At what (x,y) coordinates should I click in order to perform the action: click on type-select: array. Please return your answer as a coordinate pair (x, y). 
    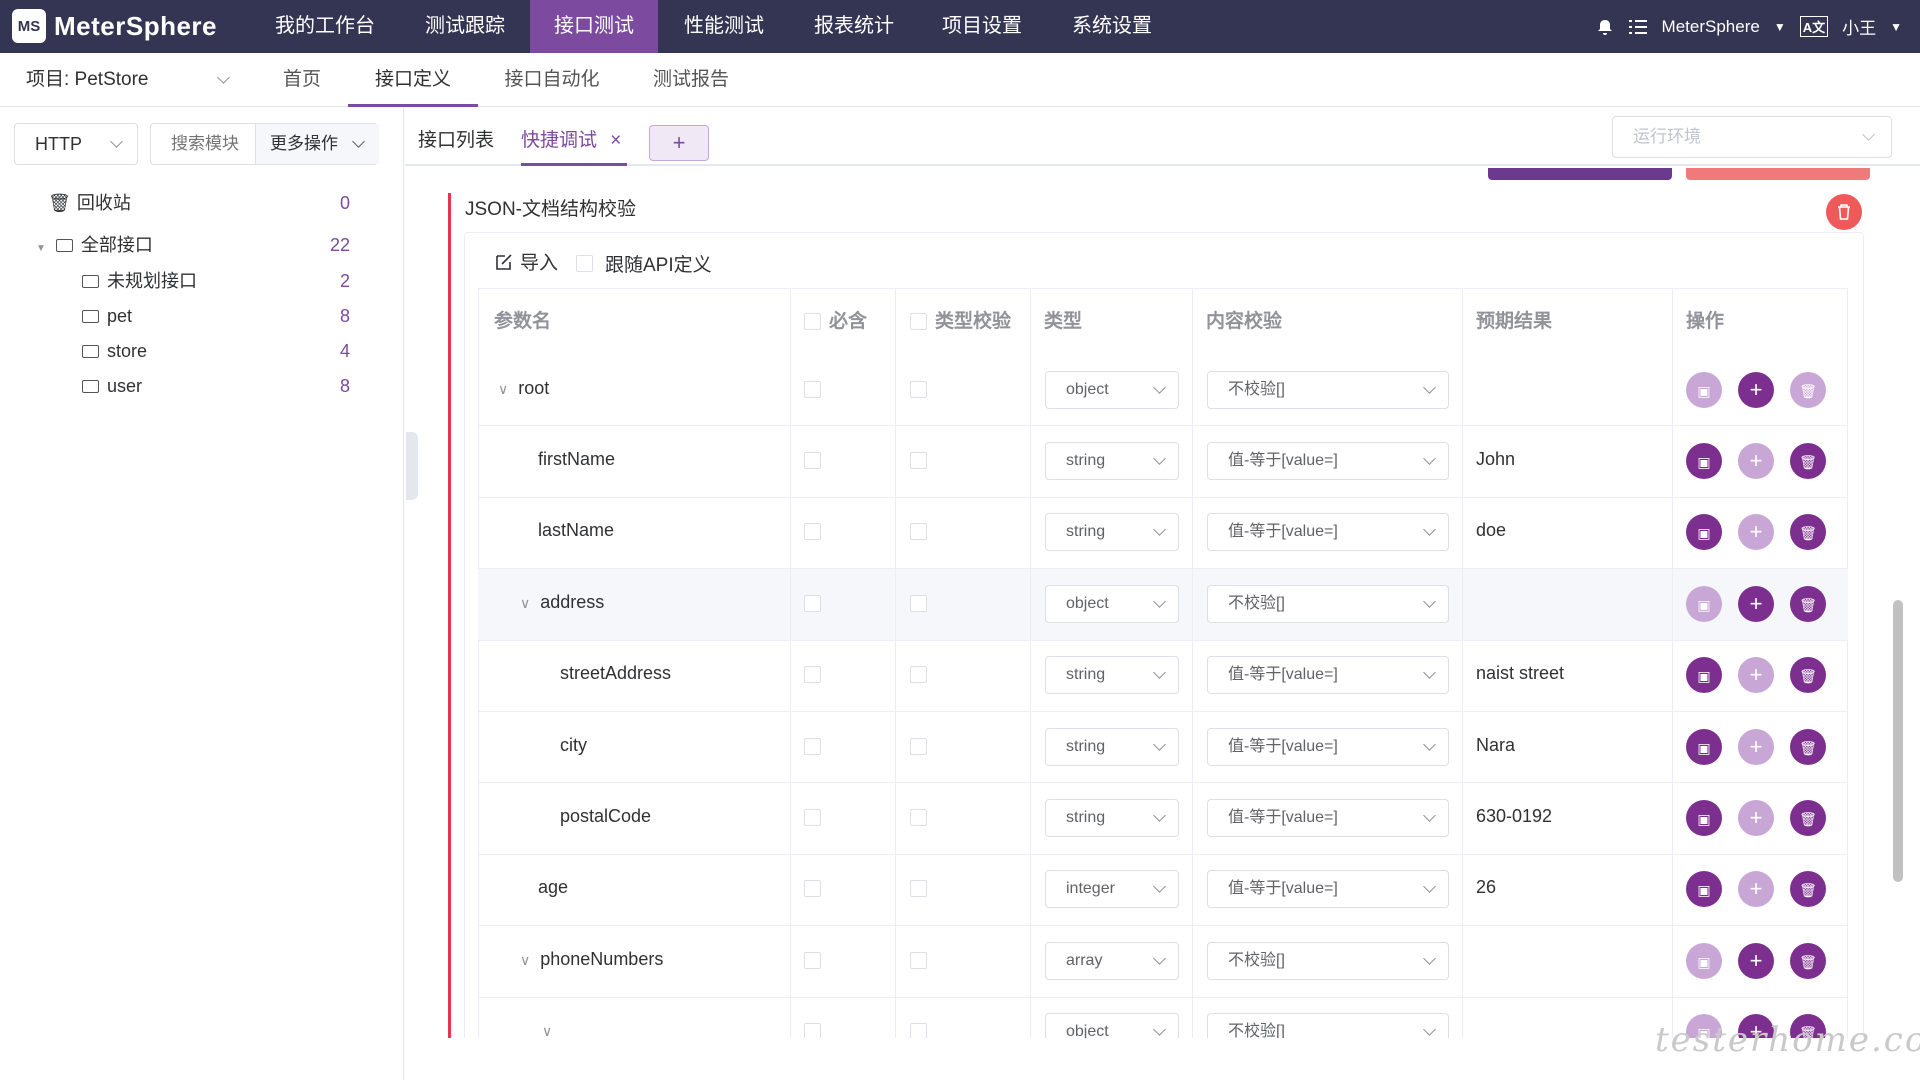
    Looking at the image, I should click on (1112, 960).